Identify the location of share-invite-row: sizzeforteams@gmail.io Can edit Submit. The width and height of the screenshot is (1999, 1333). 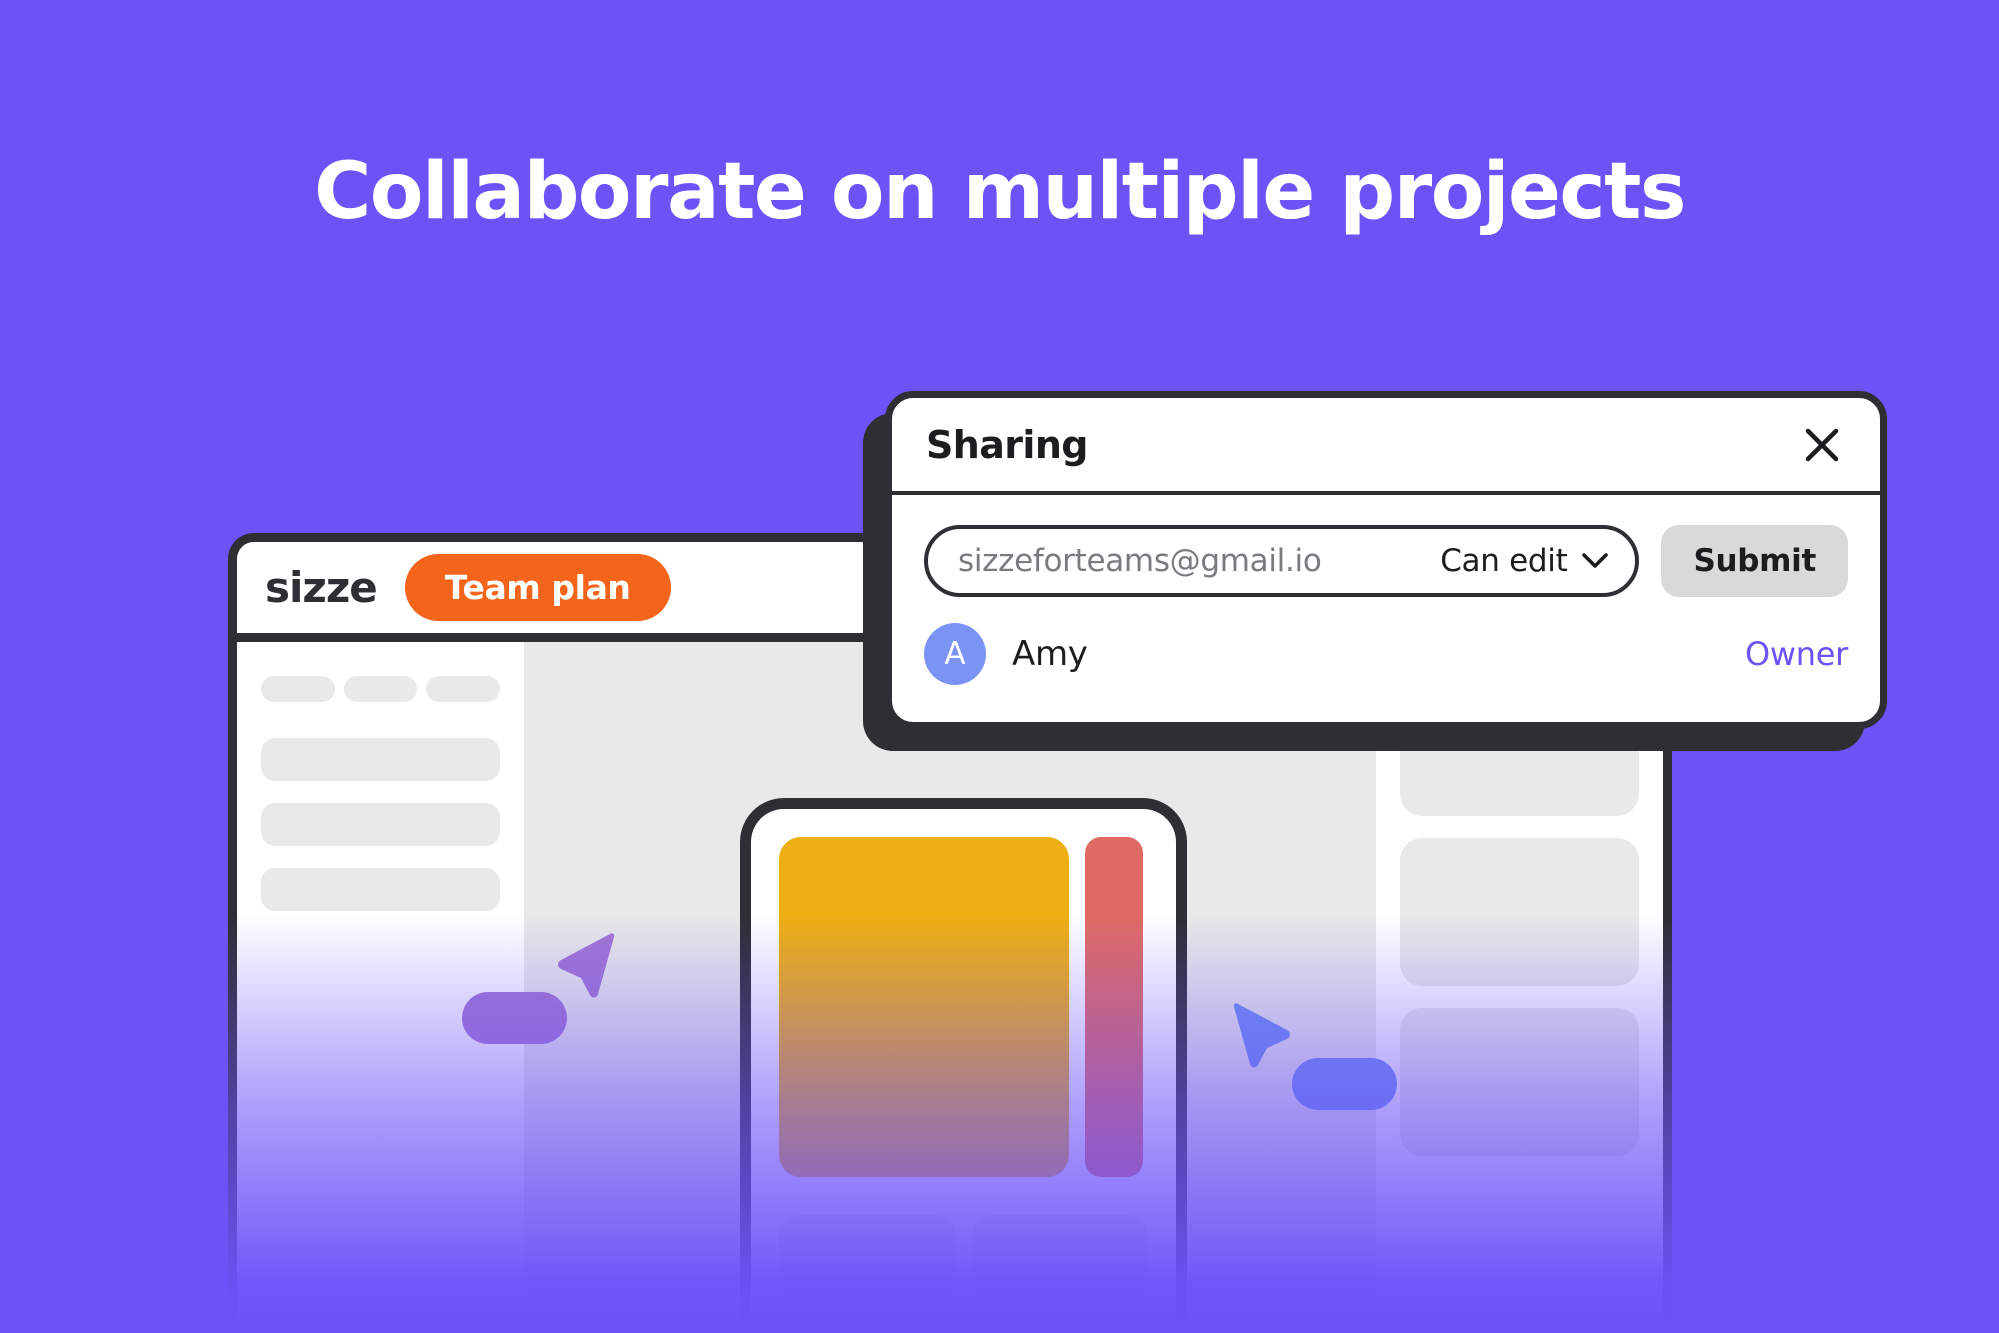
(1386, 561).